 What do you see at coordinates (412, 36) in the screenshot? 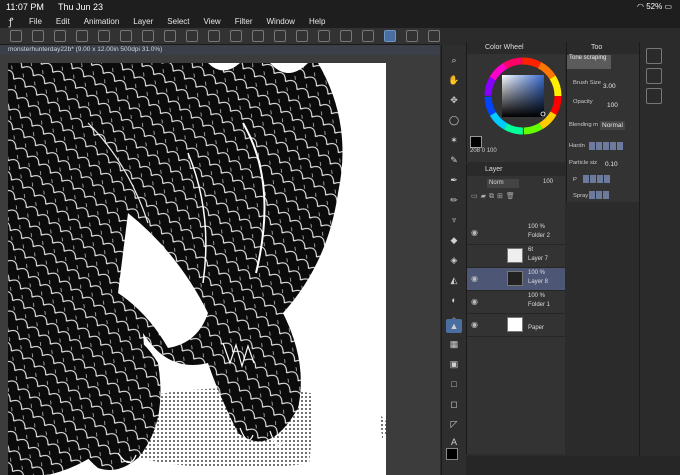
I see `pen-settings-icon` at bounding box center [412, 36].